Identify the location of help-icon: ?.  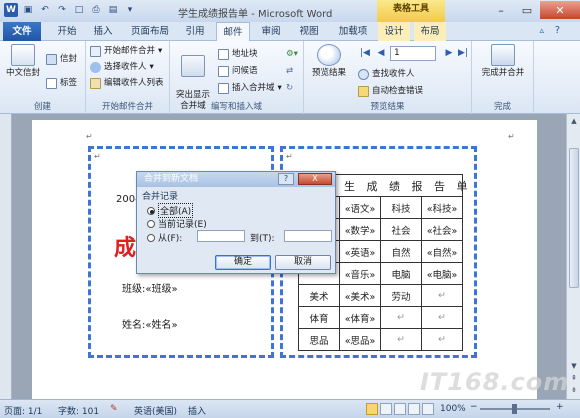
(557, 30).